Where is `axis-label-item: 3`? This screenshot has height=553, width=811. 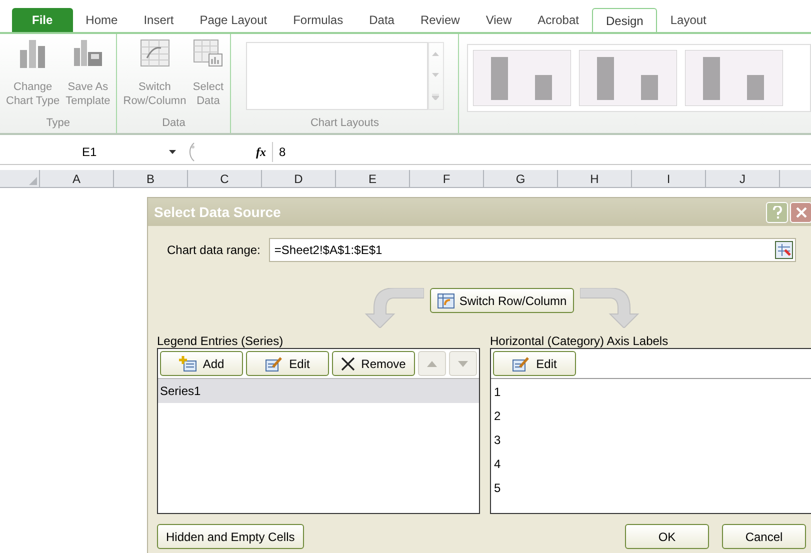
axis-label-item: 3 is located at coordinates (651, 440).